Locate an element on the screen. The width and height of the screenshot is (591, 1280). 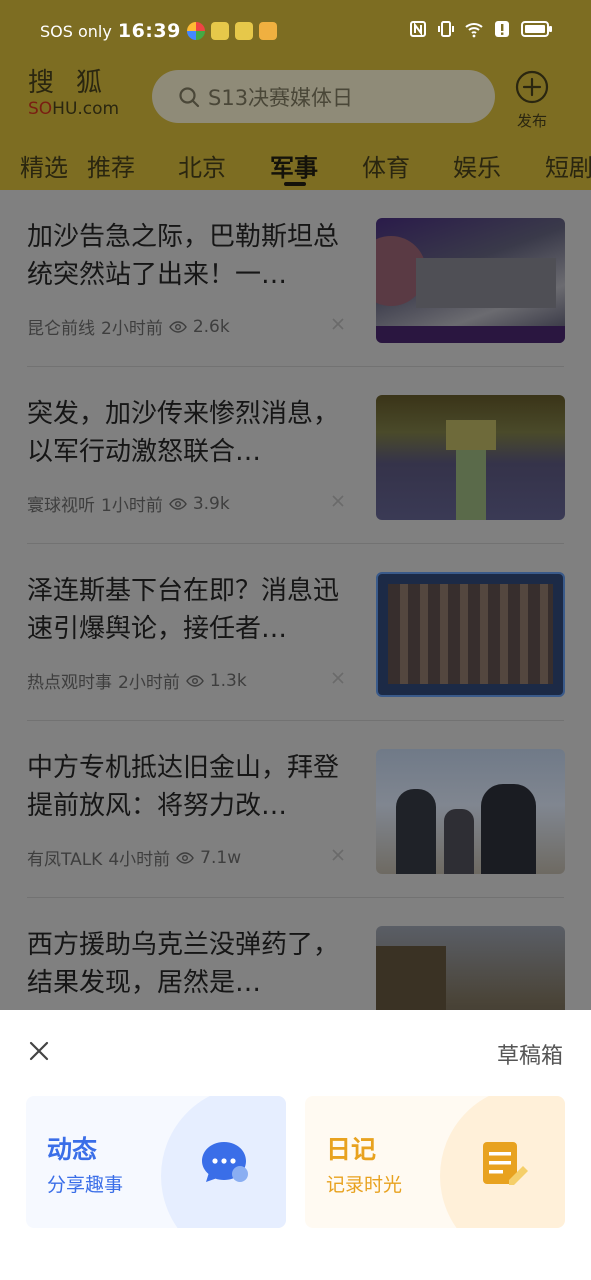
news-meta: 有凤TALK 4小时前 7.1w is located at coordinates (134, 858).